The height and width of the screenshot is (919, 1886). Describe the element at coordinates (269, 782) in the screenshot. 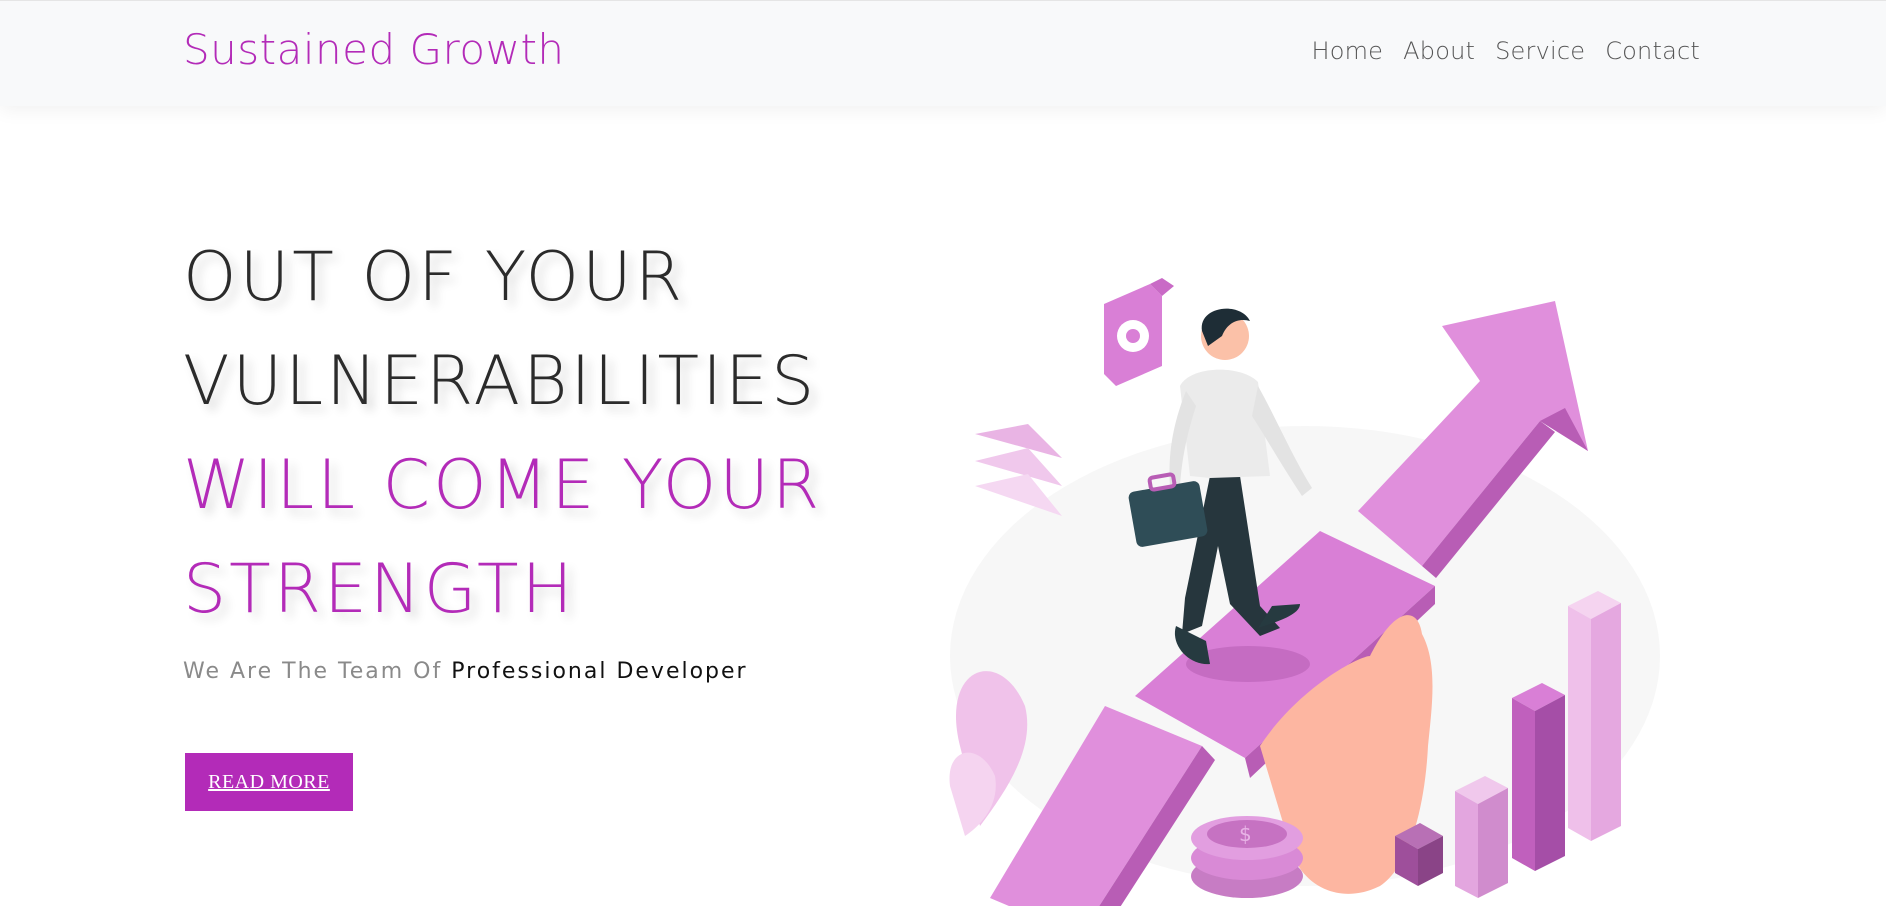

I see `read-more-button: READ MORE` at that location.